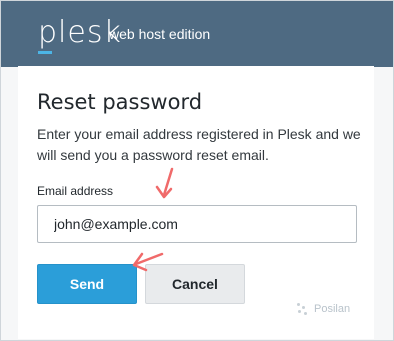  Describe the element at coordinates (332, 309) in the screenshot. I see `watermark-text: Posilan` at that location.